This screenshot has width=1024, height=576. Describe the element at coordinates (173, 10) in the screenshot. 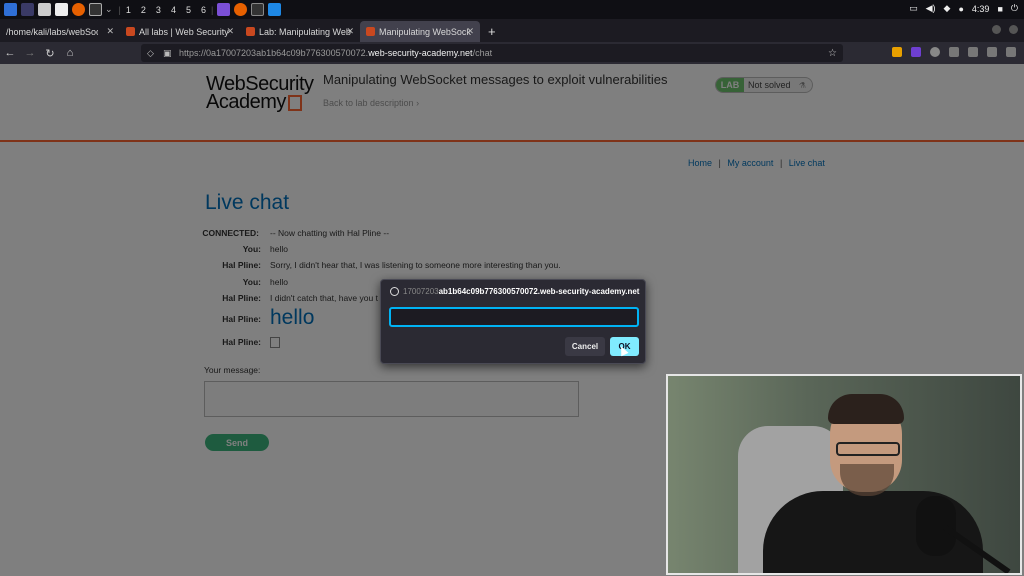

I see `workspace-4: 4` at that location.